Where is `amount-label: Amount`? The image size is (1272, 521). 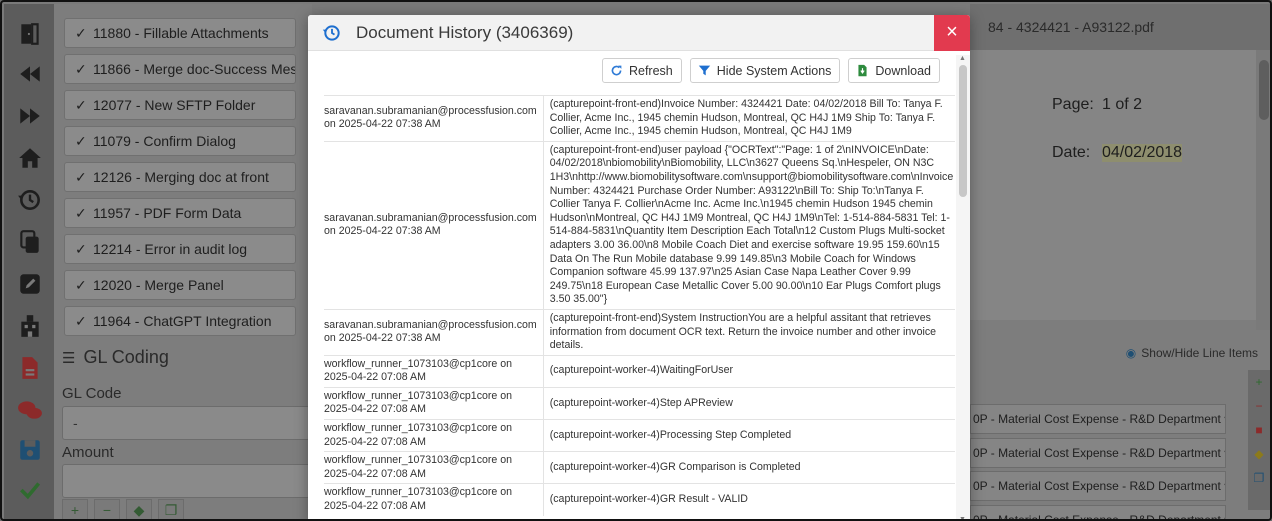 amount-label: Amount is located at coordinates (88, 452).